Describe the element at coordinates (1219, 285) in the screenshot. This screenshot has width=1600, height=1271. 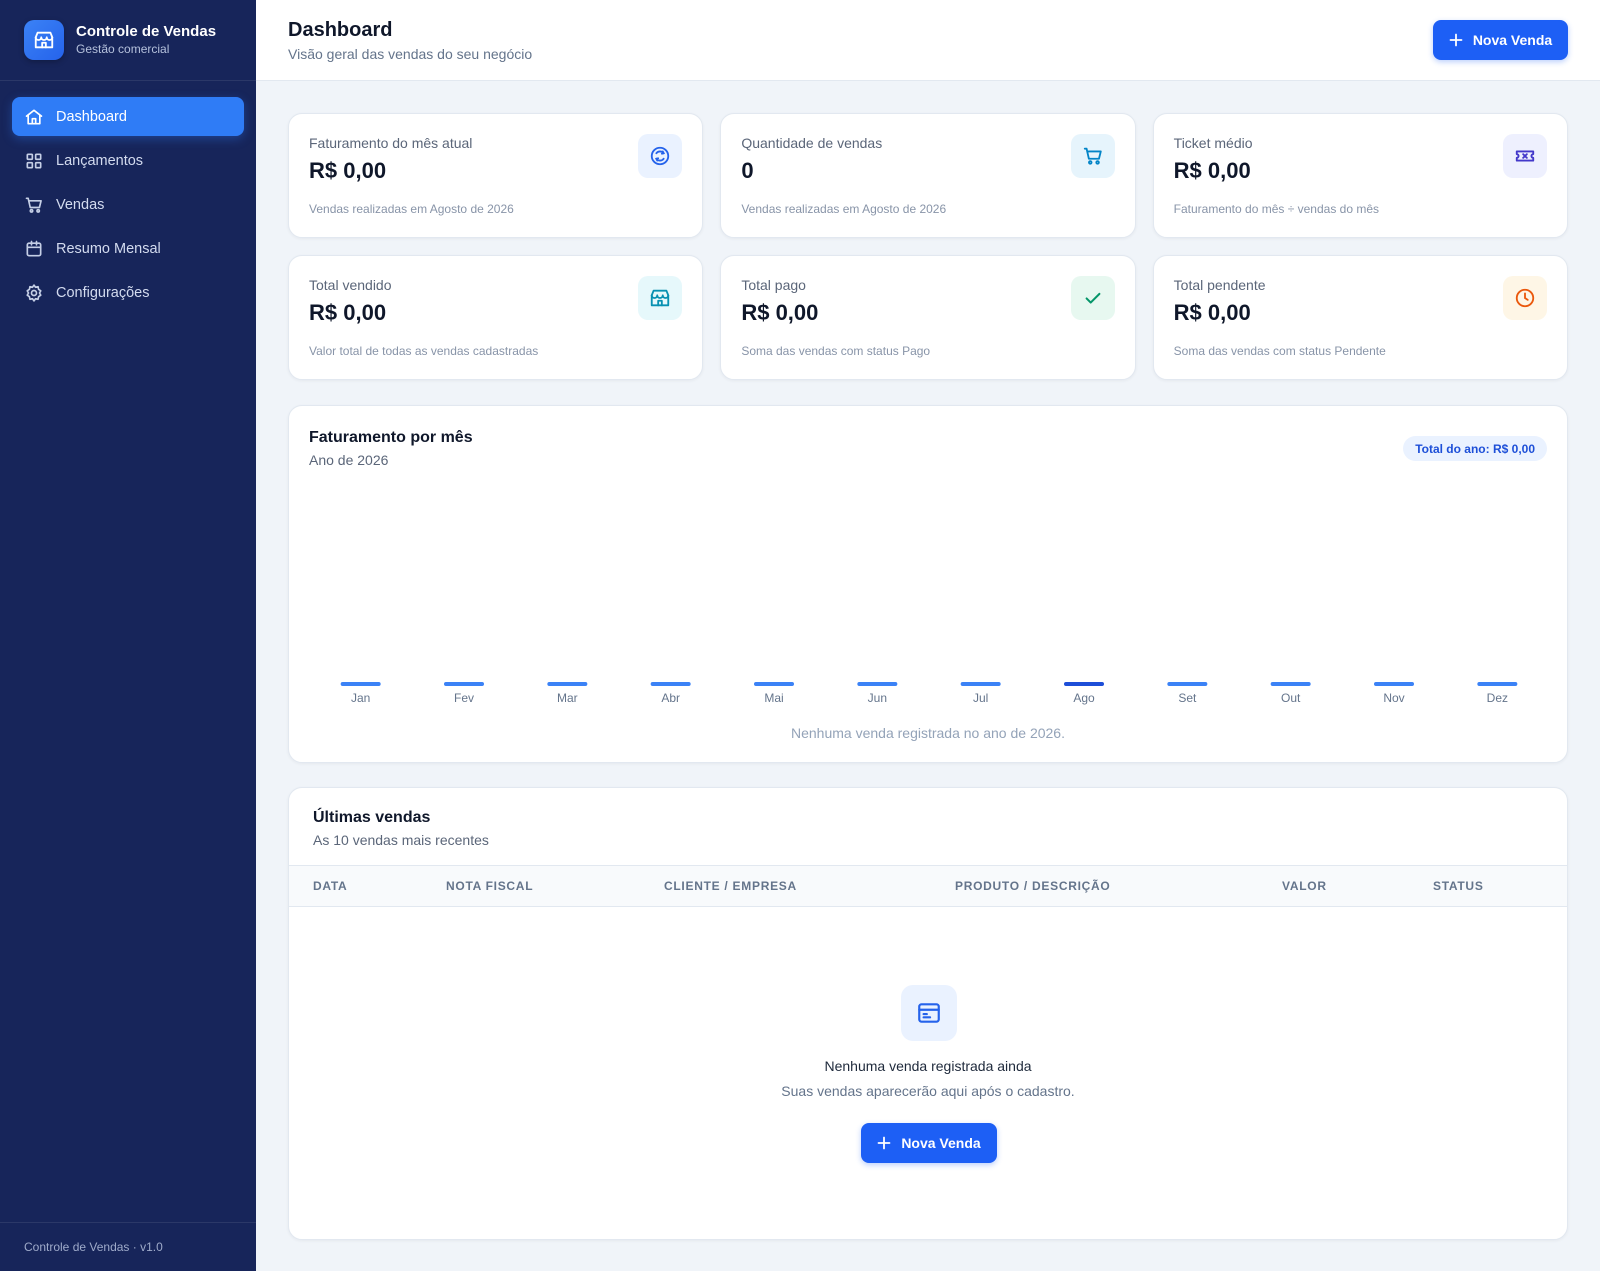
I see `stat-label: Total pendente` at that location.